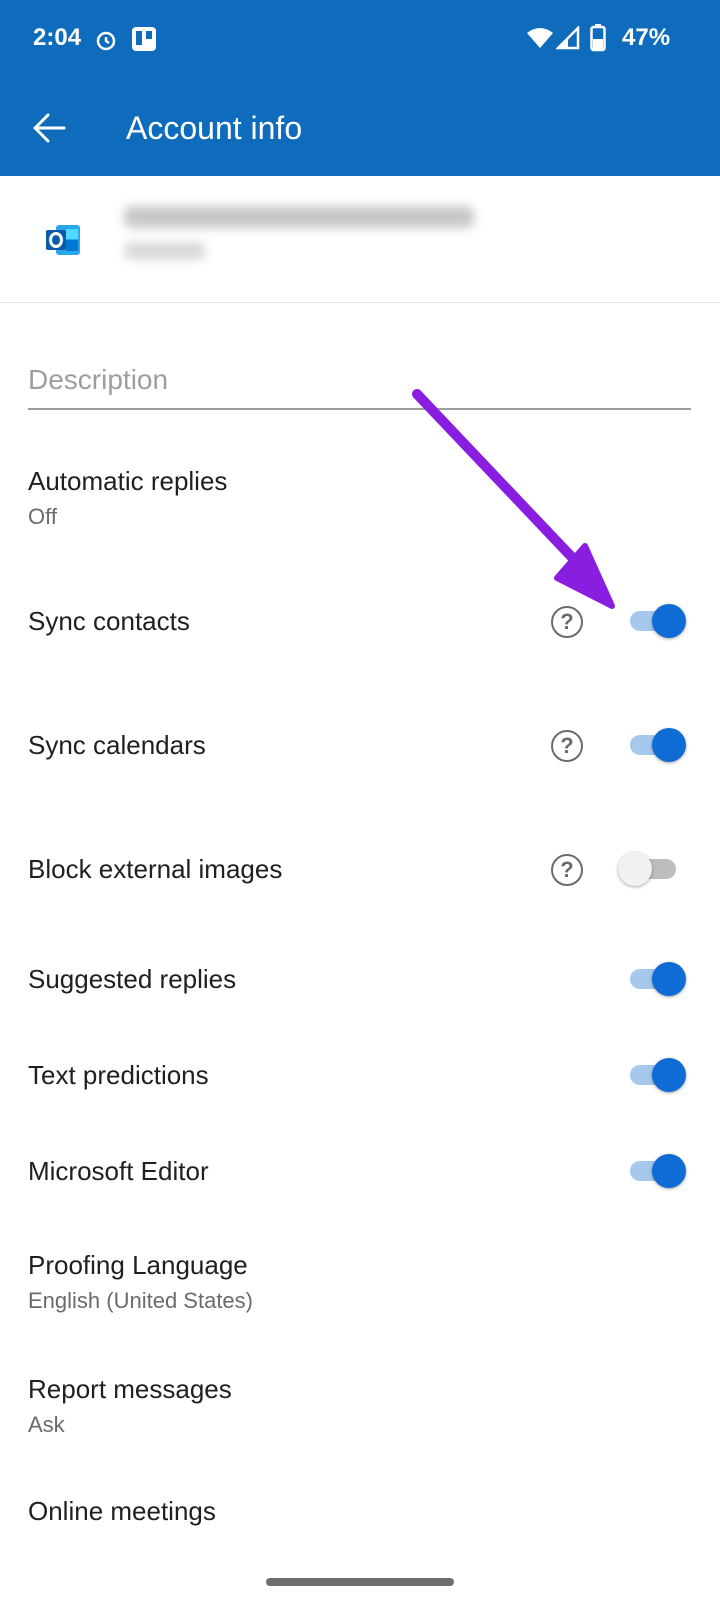 The width and height of the screenshot is (720, 1599). Describe the element at coordinates (299, 217) in the screenshot. I see `account-email-redacted` at that location.